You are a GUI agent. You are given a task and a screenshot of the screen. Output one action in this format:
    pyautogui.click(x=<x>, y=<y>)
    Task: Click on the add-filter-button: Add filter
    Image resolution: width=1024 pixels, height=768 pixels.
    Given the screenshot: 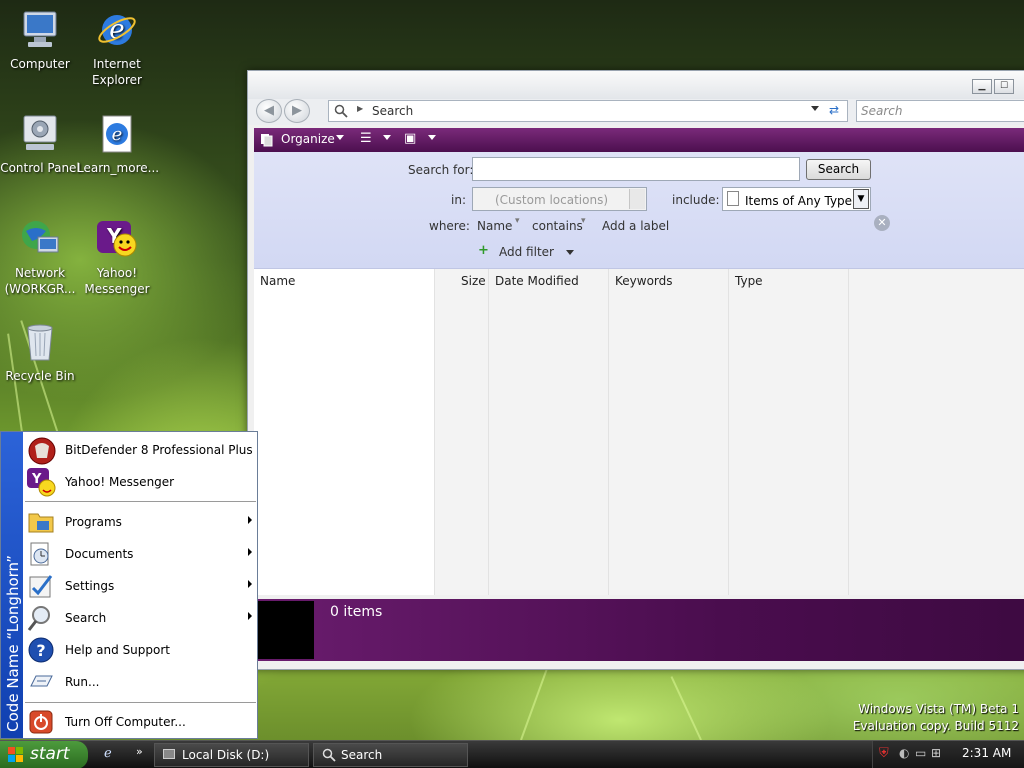 What is the action you would take?
    pyautogui.click(x=526, y=252)
    